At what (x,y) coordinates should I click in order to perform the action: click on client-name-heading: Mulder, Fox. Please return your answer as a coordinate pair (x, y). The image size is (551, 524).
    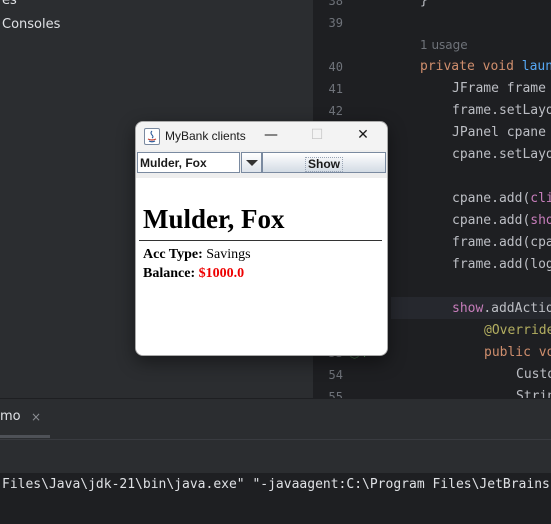
    Looking at the image, I should click on (214, 219).